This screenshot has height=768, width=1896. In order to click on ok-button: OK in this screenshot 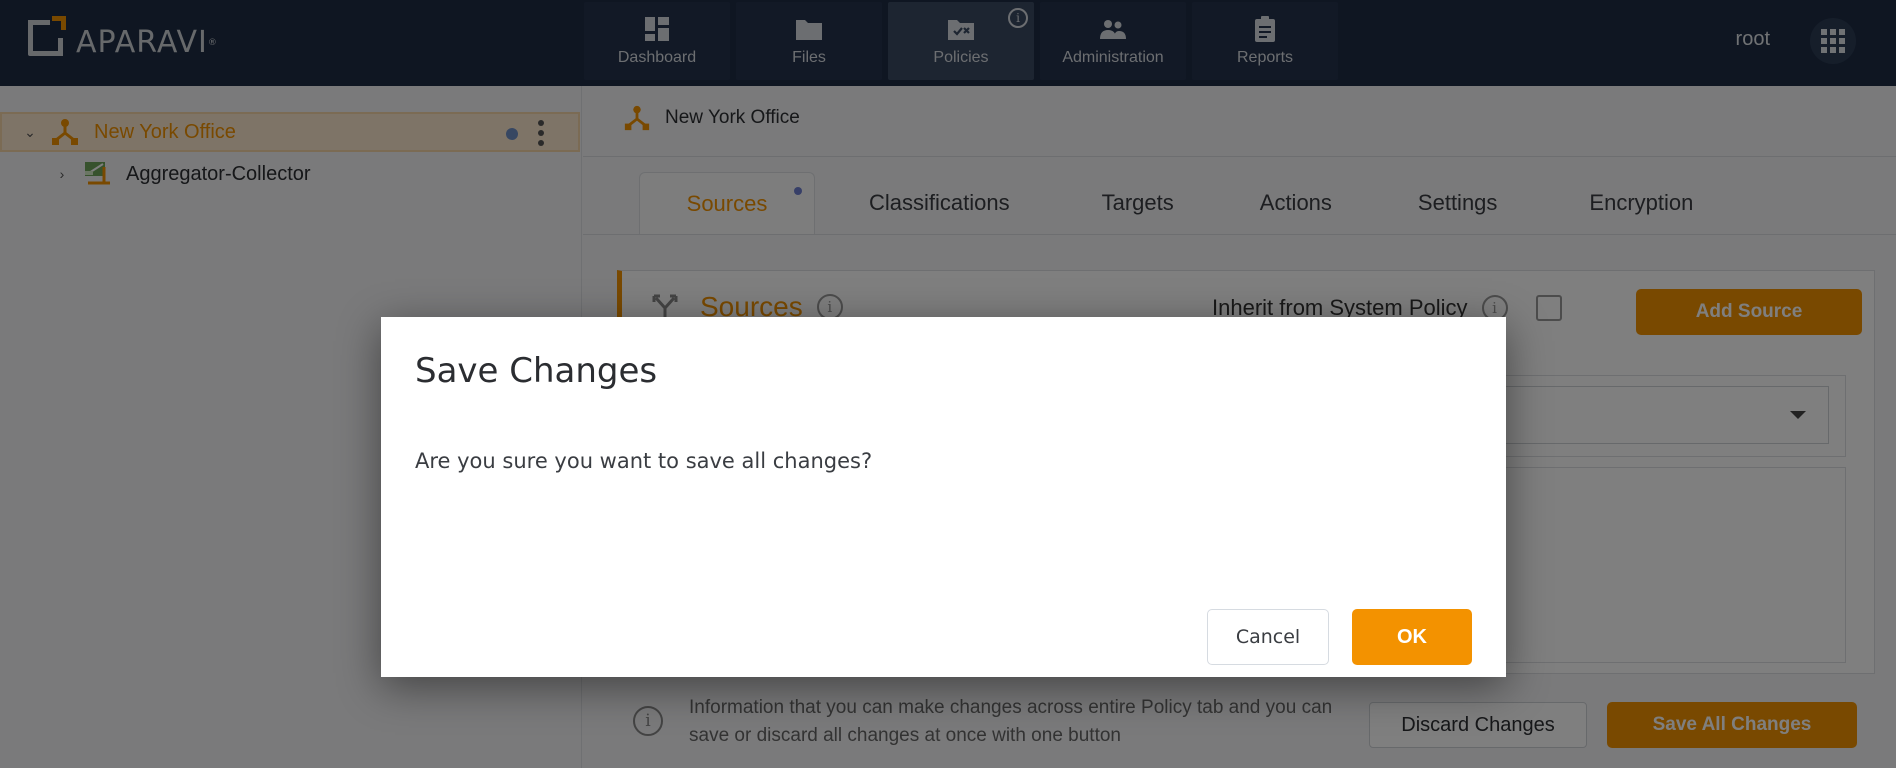, I will do `click(1412, 637)`.